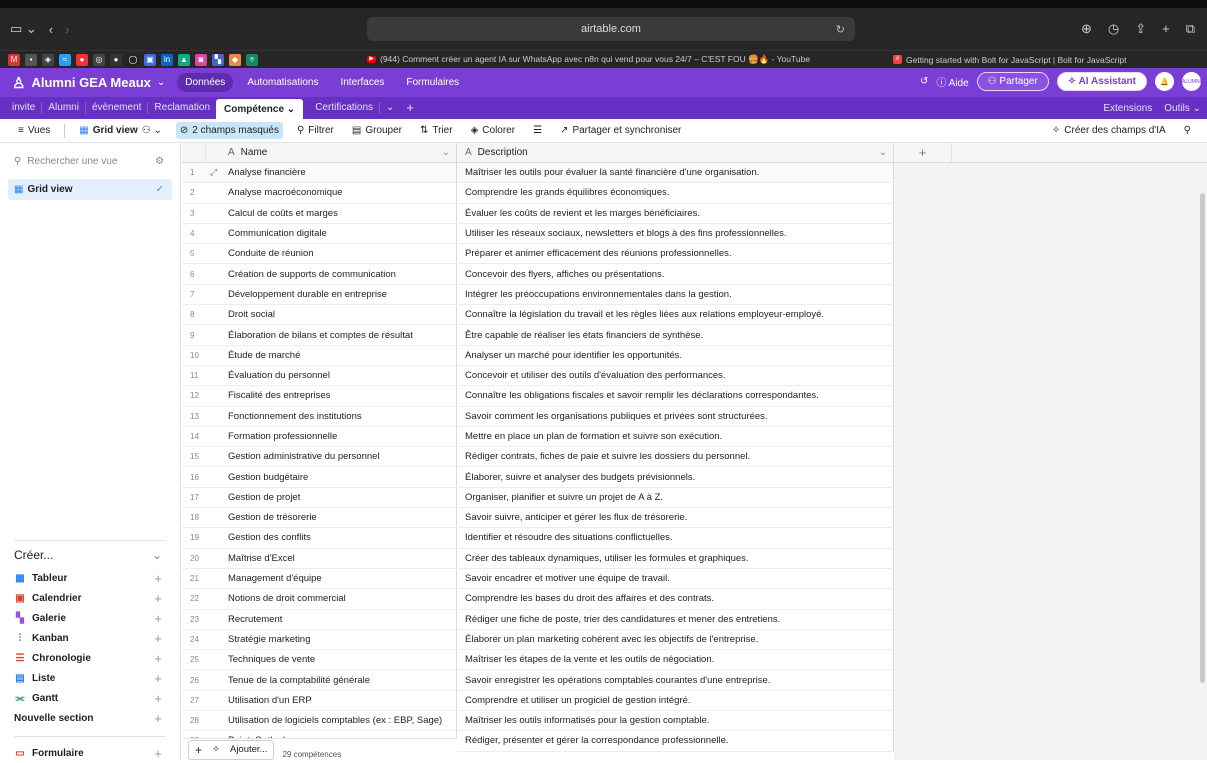 The height and width of the screenshot is (763, 1207). I want to click on view-search: ⚲ Rechercher une vue ⚙, so click(90, 161).